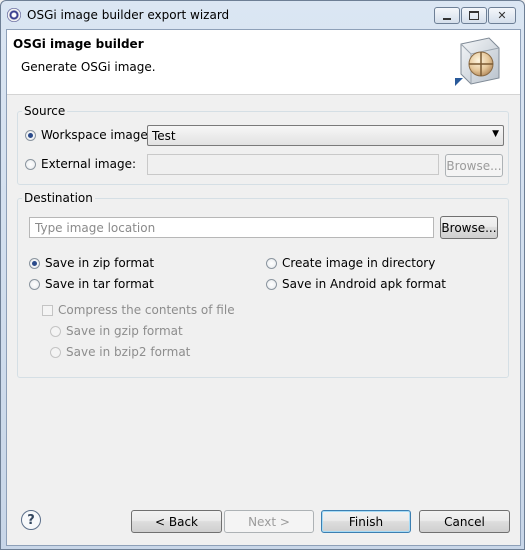 This screenshot has height=550, width=525. I want to click on minimize-icon, so click(447, 18).